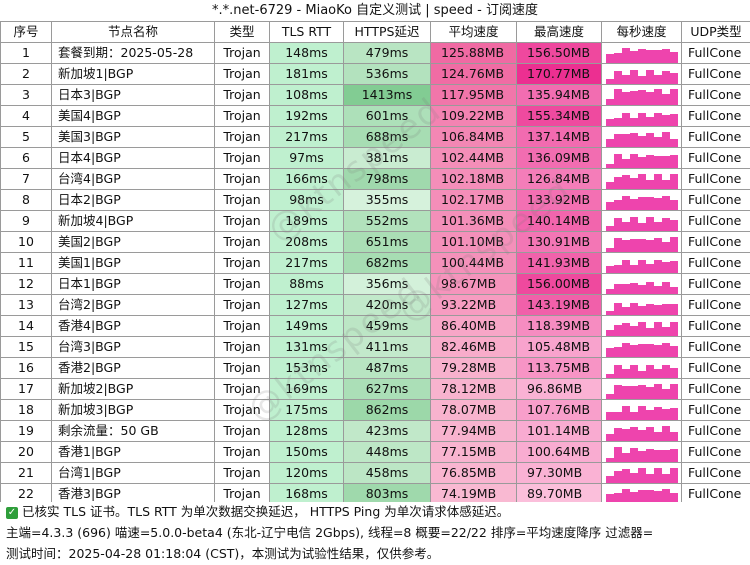 This screenshot has height=565, width=750. I want to click on node-name: 套餐到期：2025-05-28, so click(133, 53).